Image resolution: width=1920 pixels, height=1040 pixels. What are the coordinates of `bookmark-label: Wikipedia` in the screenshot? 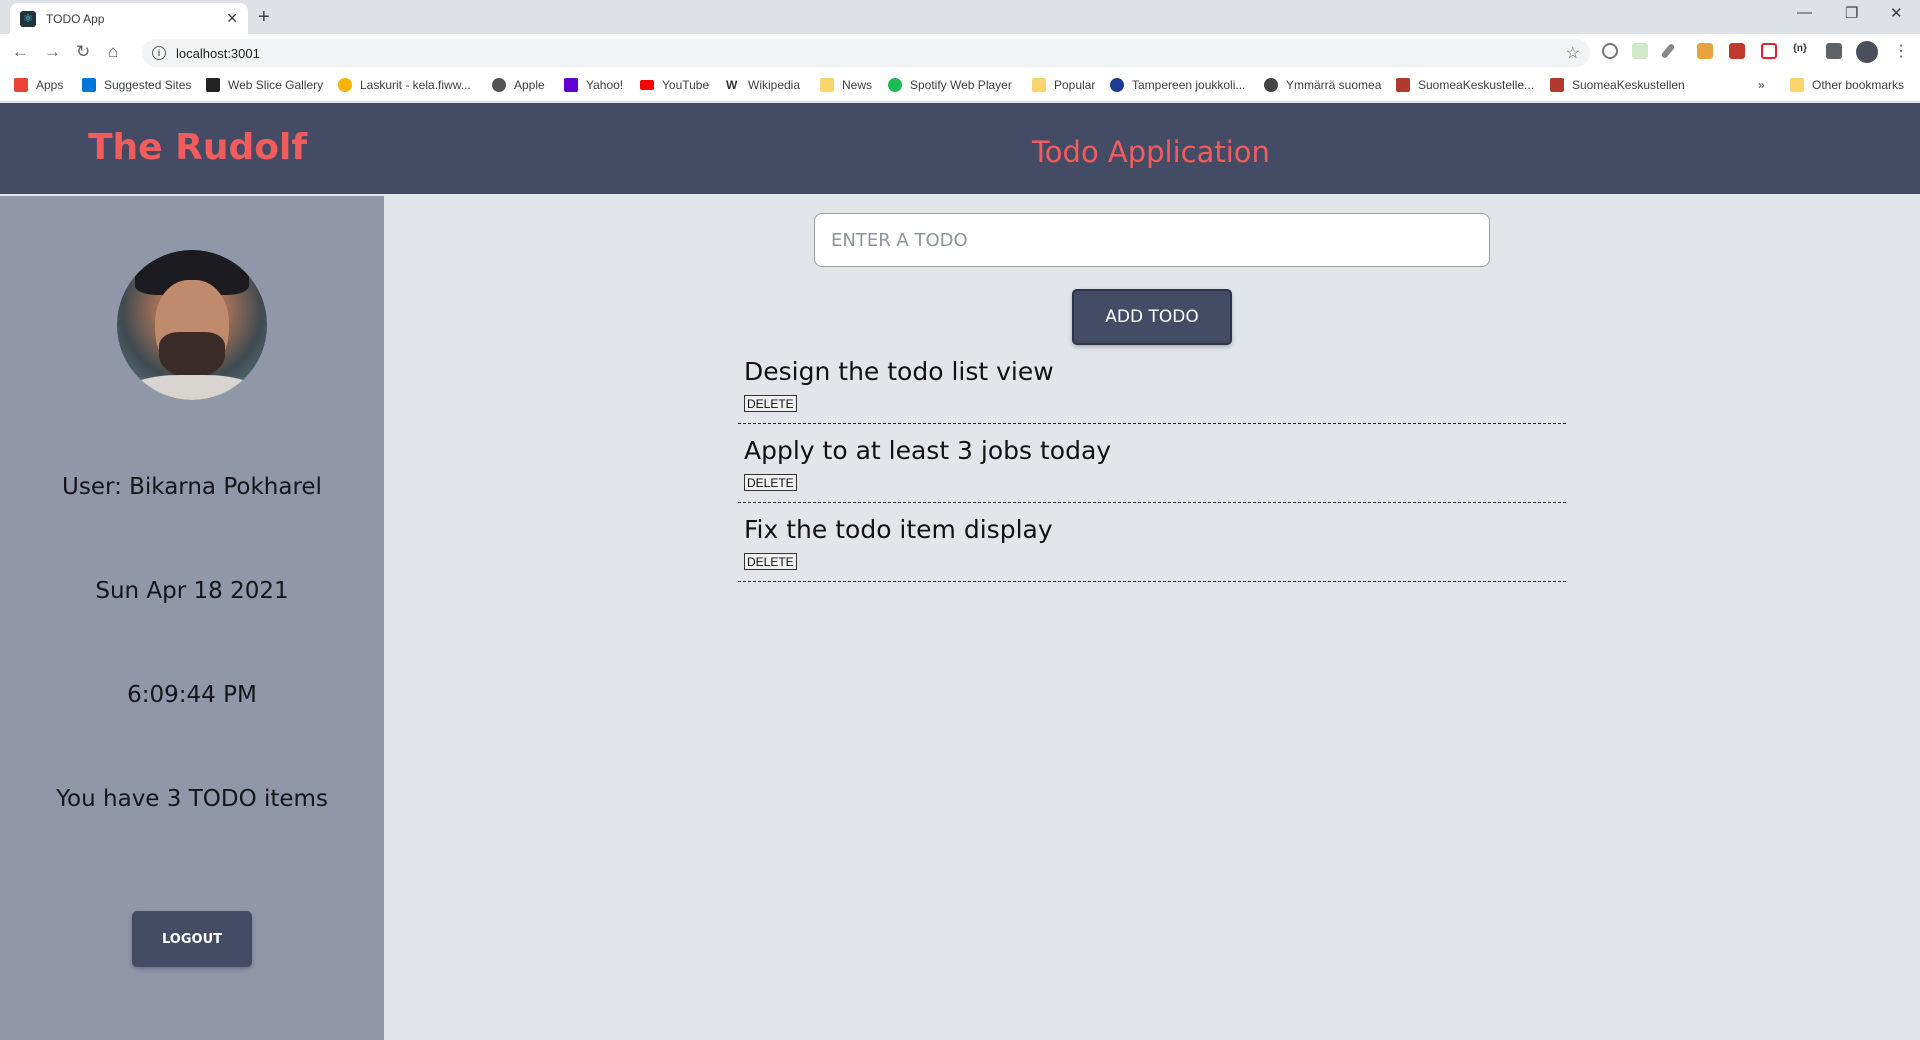 It's located at (774, 85).